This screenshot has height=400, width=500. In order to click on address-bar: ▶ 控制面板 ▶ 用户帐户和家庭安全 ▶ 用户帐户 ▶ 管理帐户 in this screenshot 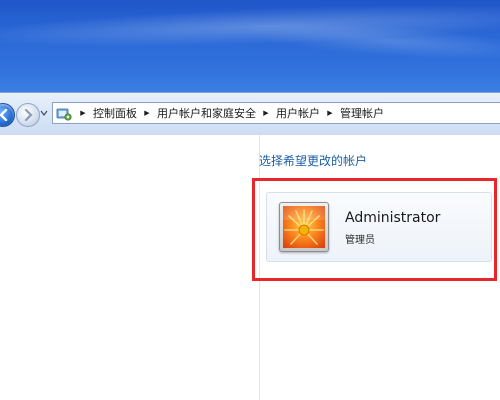, I will do `click(276, 113)`.